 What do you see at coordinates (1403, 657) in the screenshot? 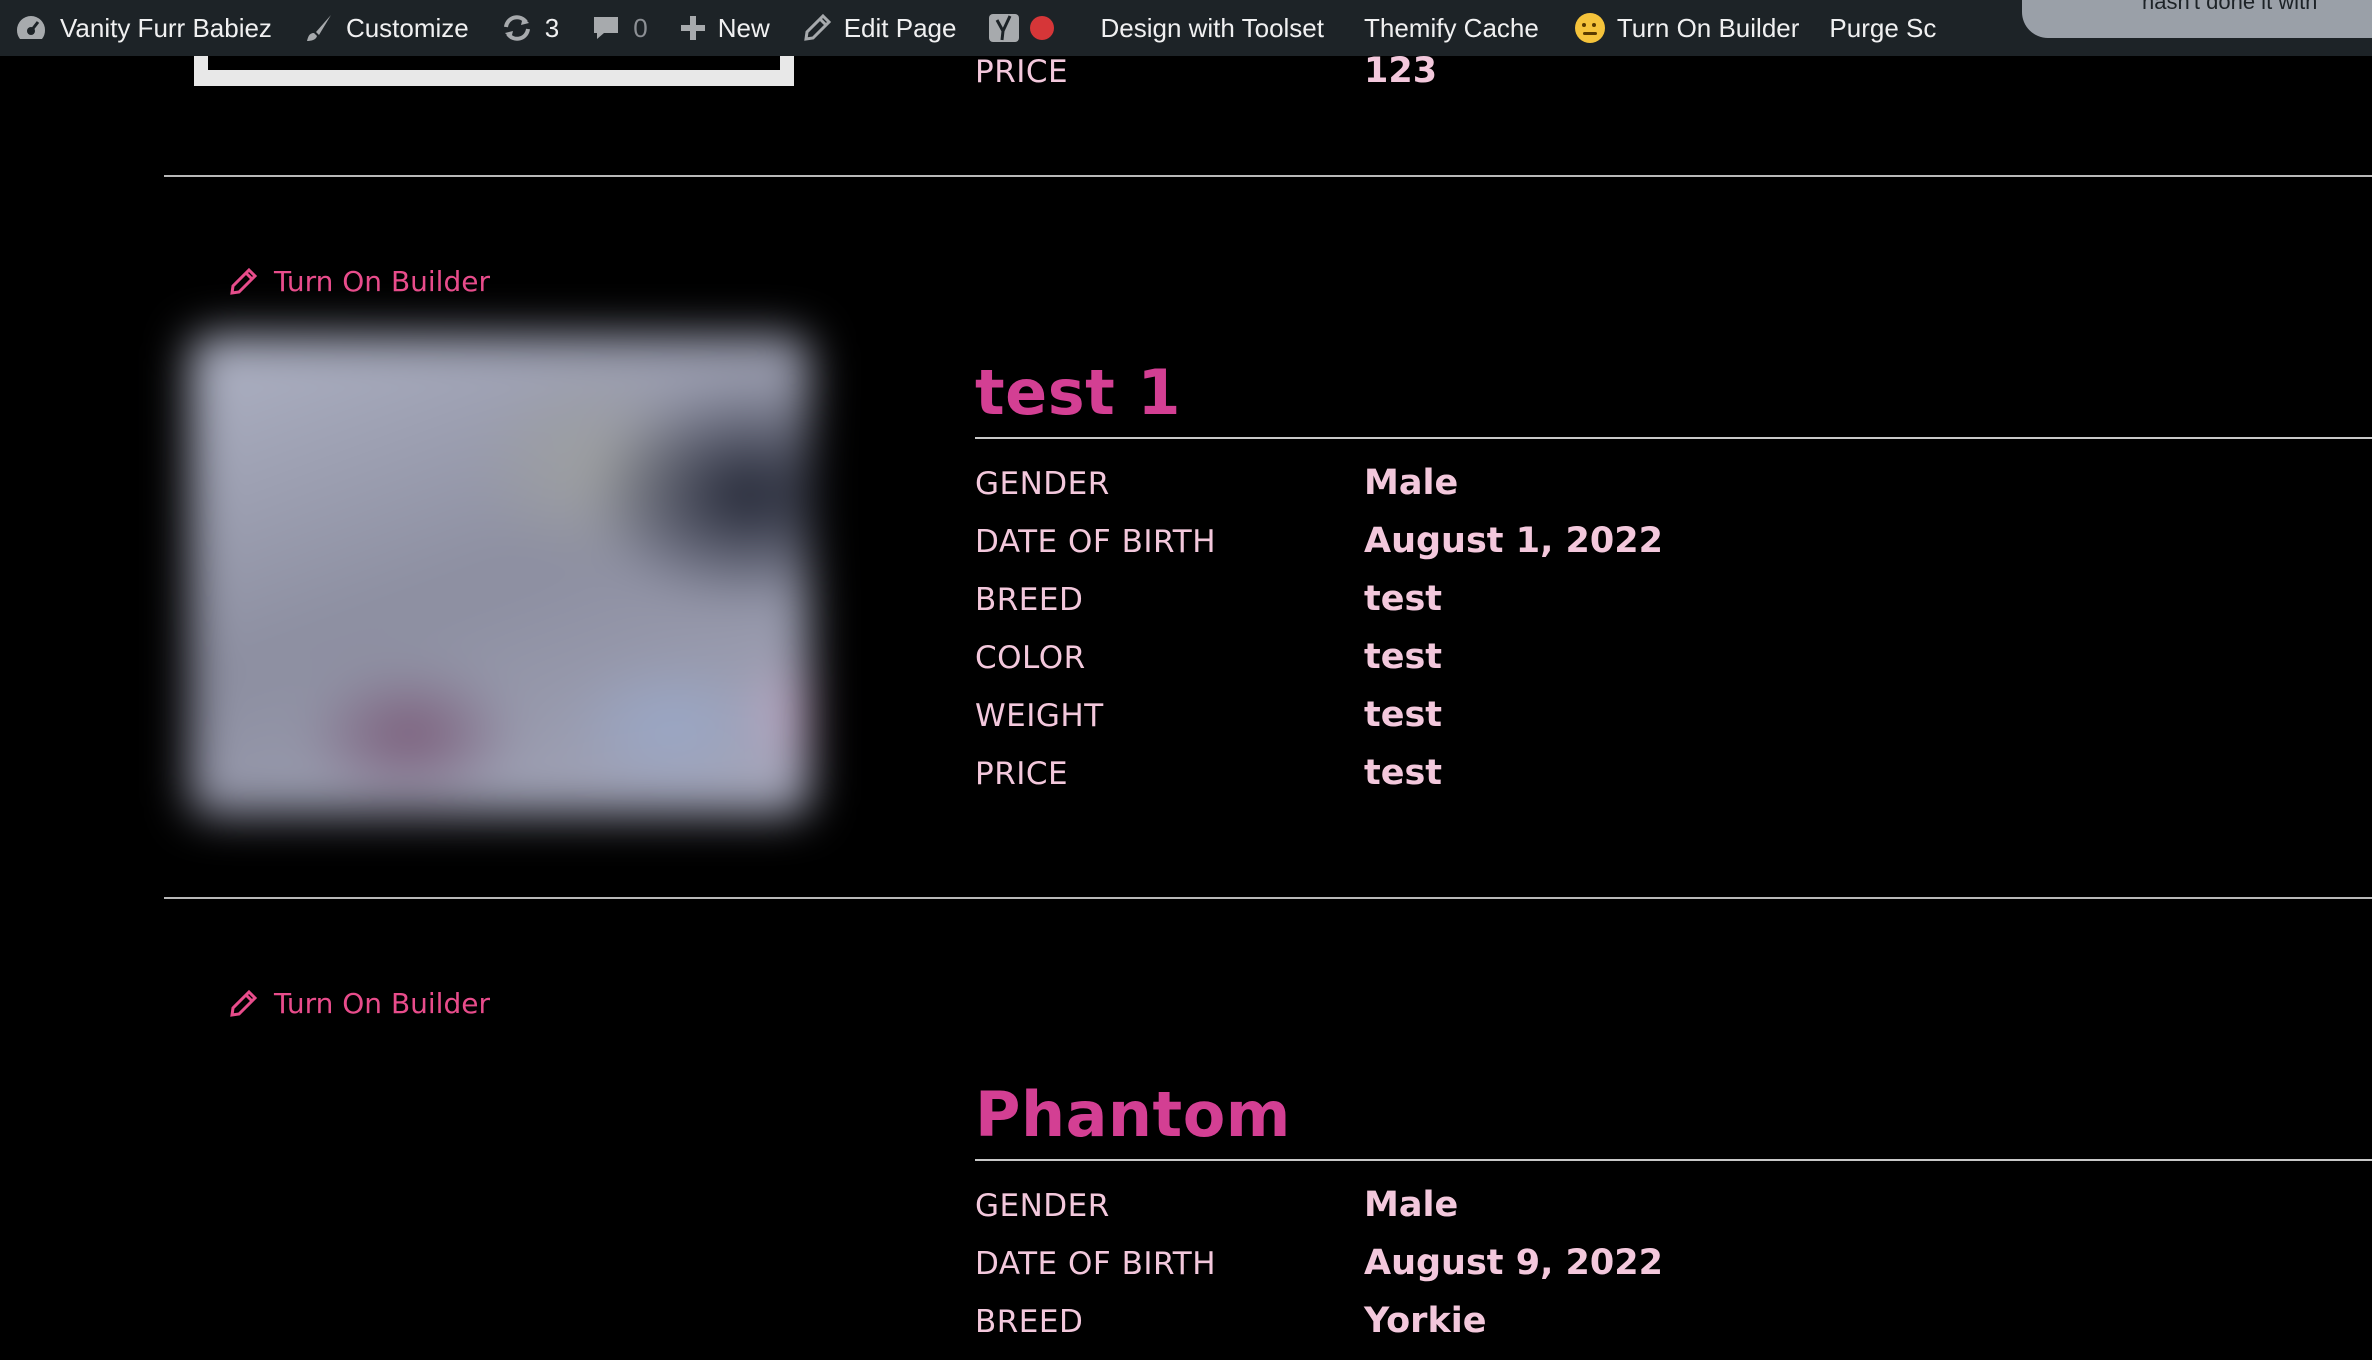
I see `field-value-color: test` at bounding box center [1403, 657].